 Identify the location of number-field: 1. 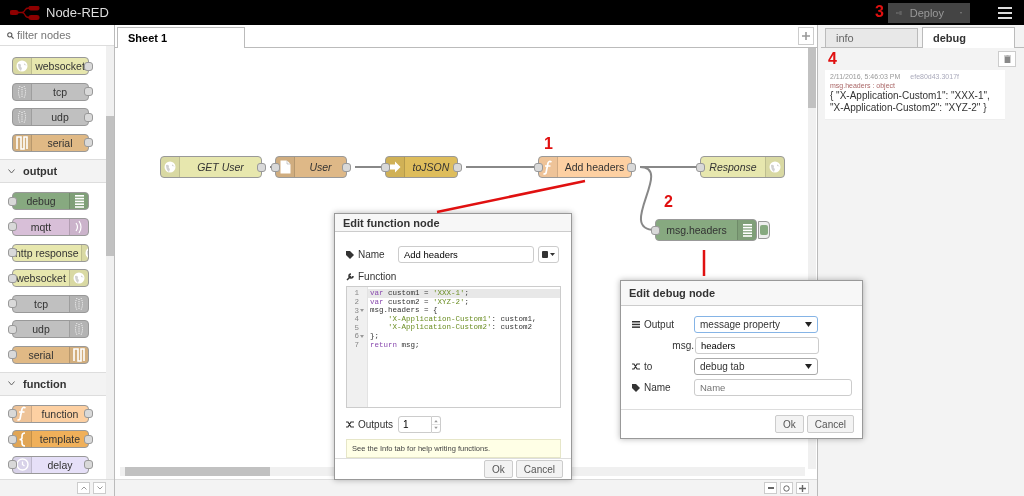
(415, 425).